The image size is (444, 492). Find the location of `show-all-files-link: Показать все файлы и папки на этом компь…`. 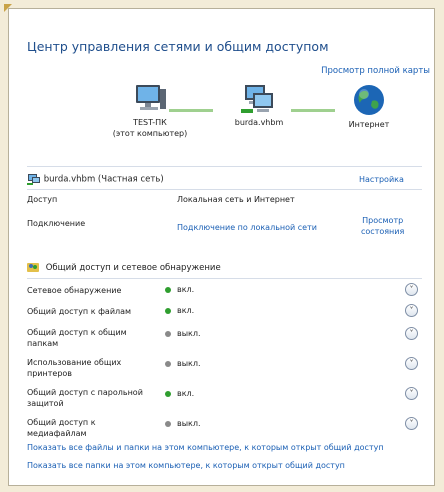

show-all-files-link: Показать все файлы и папки на этом компь… is located at coordinates (205, 447).